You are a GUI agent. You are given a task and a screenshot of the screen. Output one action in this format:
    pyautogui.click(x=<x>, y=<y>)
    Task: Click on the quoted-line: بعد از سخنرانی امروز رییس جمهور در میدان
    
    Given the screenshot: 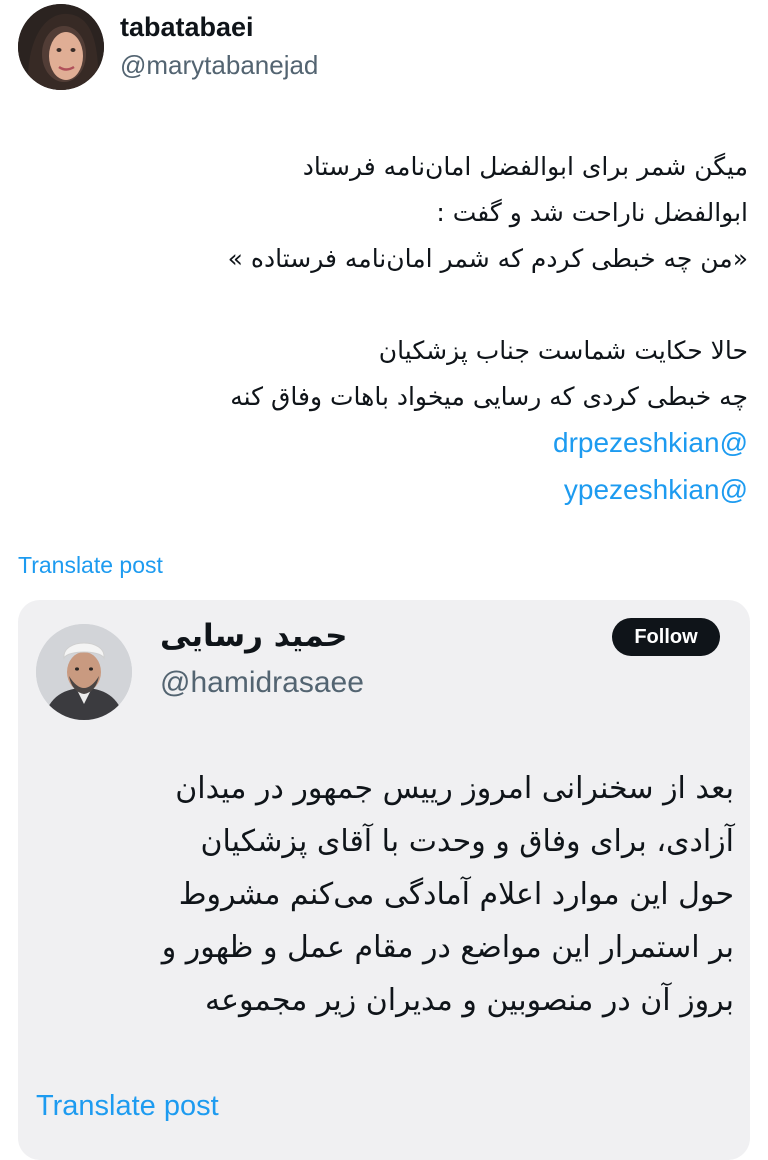 What is the action you would take?
    pyautogui.click(x=454, y=788)
    